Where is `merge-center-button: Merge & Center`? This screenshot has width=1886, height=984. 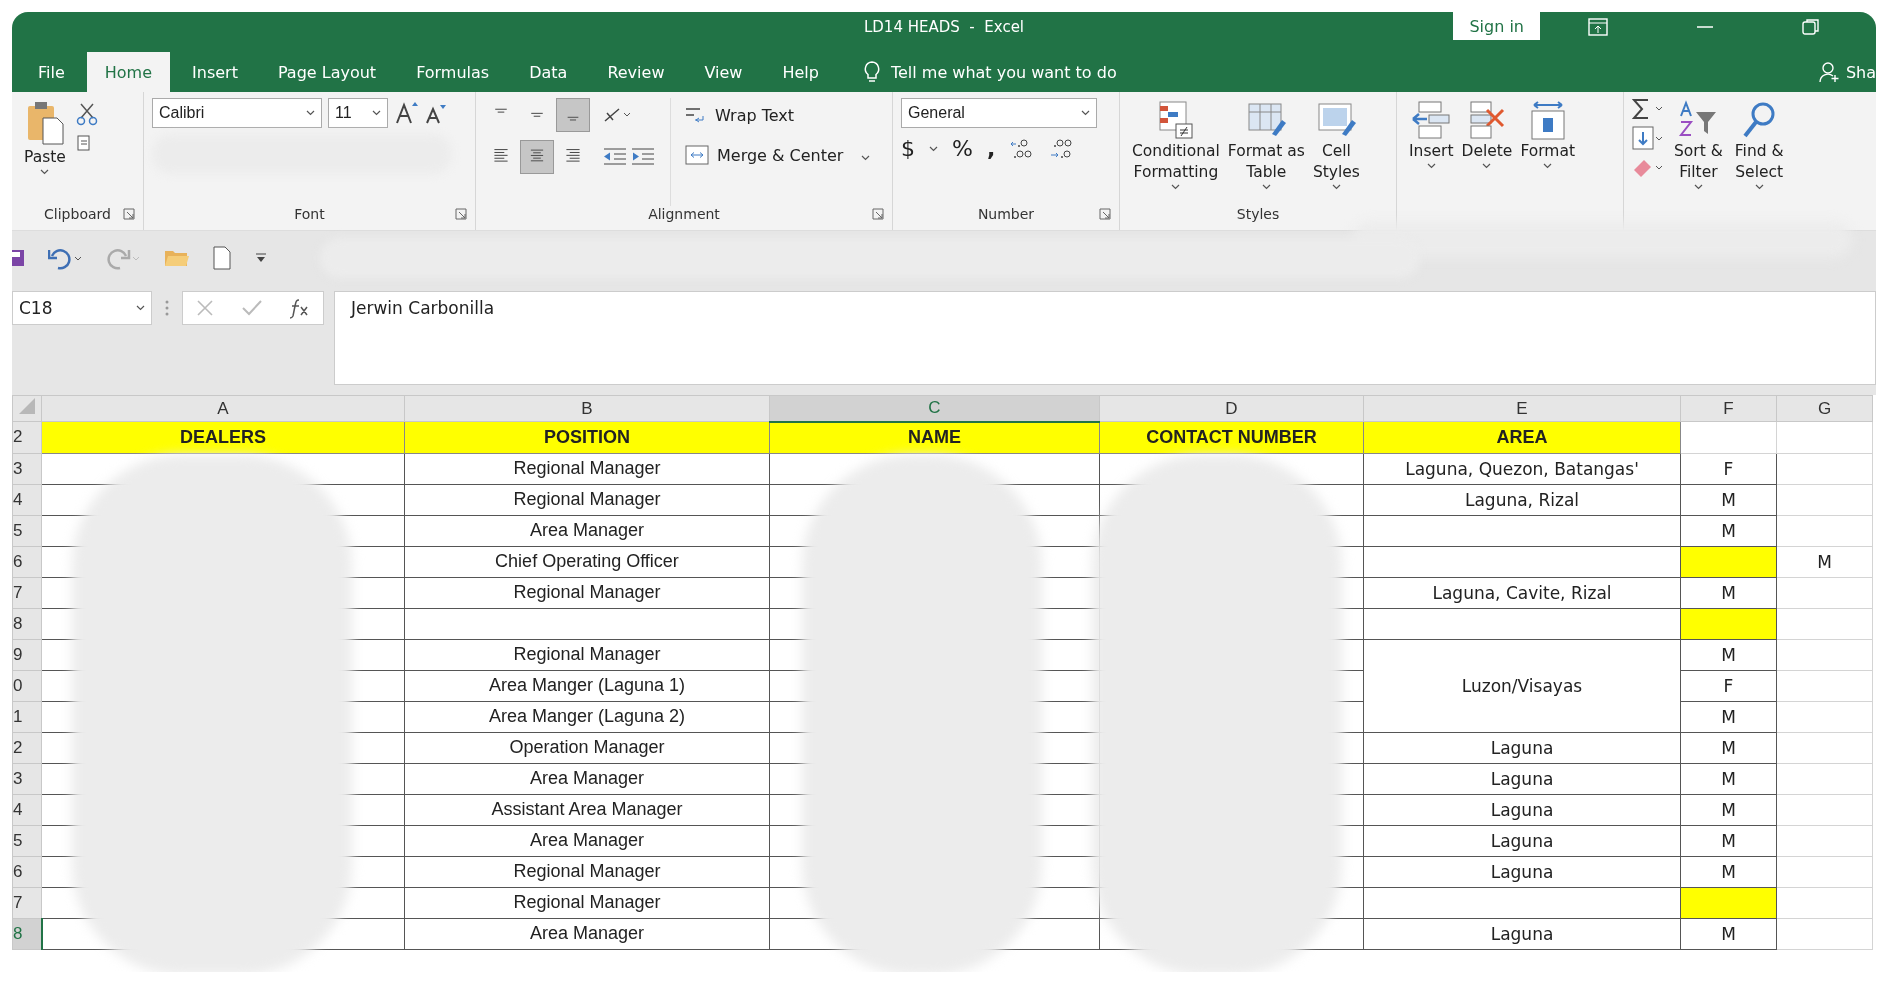
merge-center-button: Merge & Center is located at coordinates (778, 155).